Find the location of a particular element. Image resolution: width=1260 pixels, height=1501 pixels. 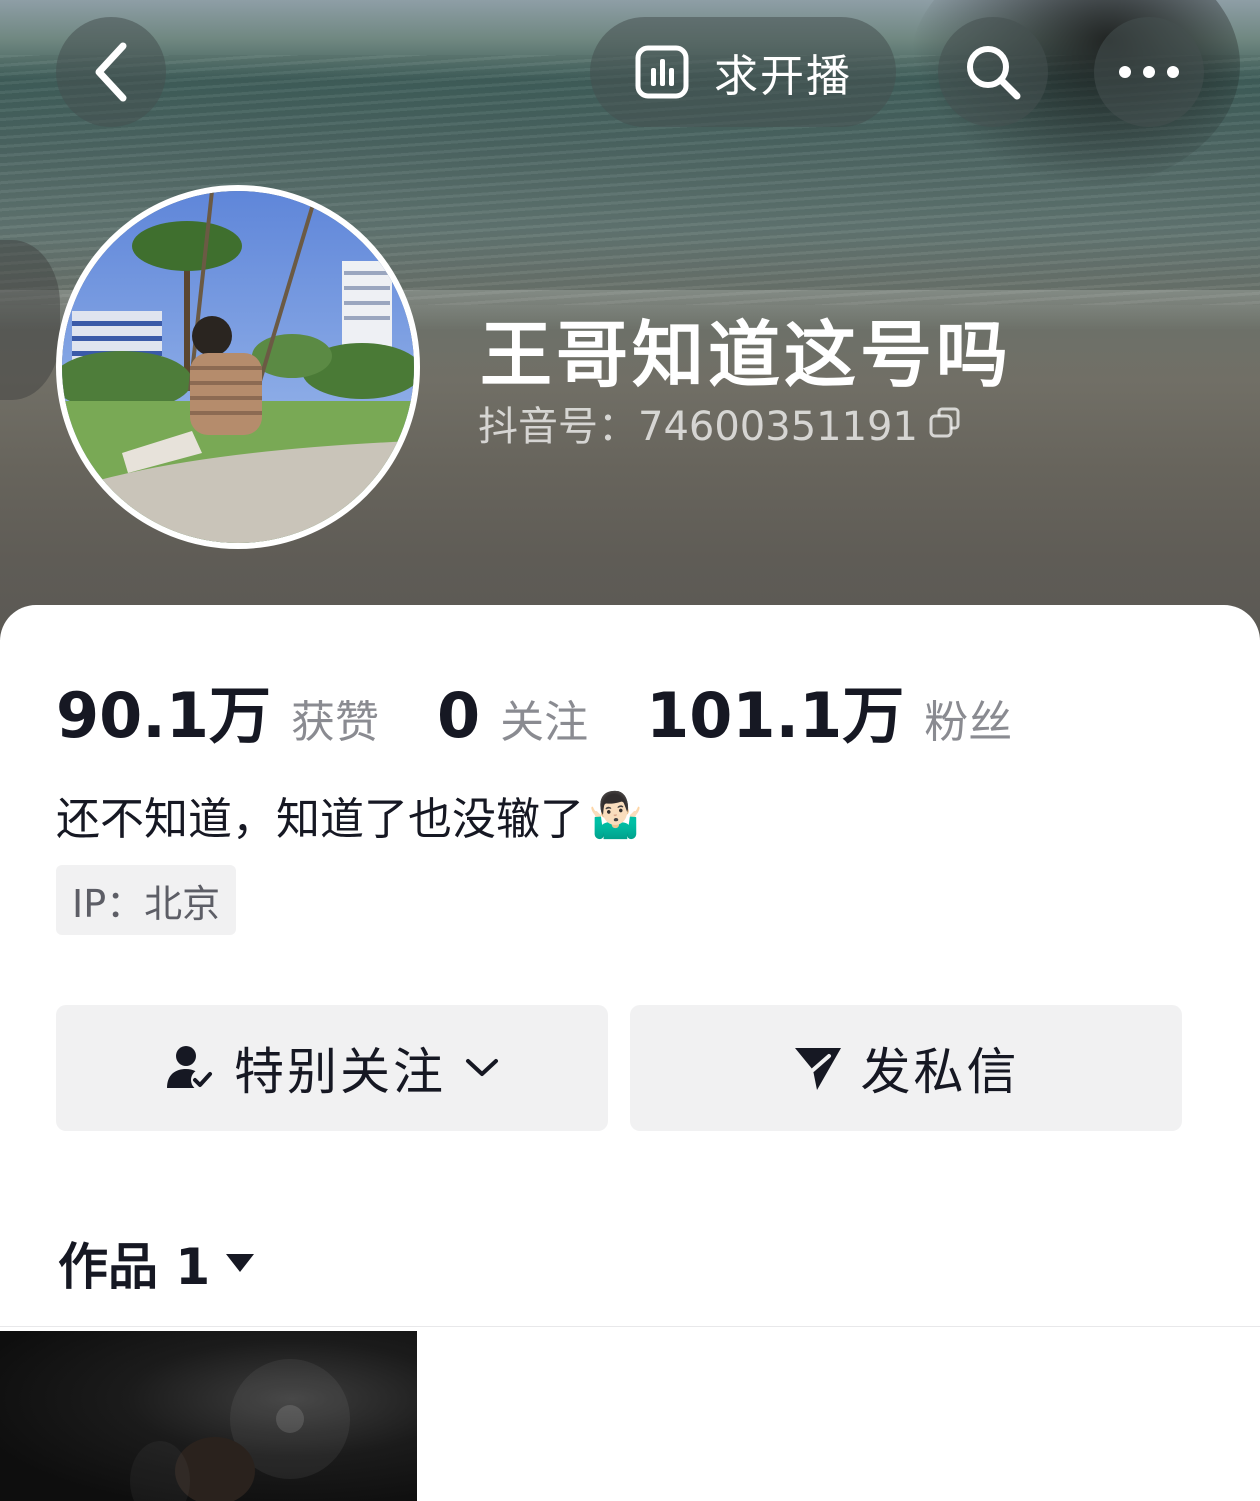

search-icon is located at coordinates (994, 73).